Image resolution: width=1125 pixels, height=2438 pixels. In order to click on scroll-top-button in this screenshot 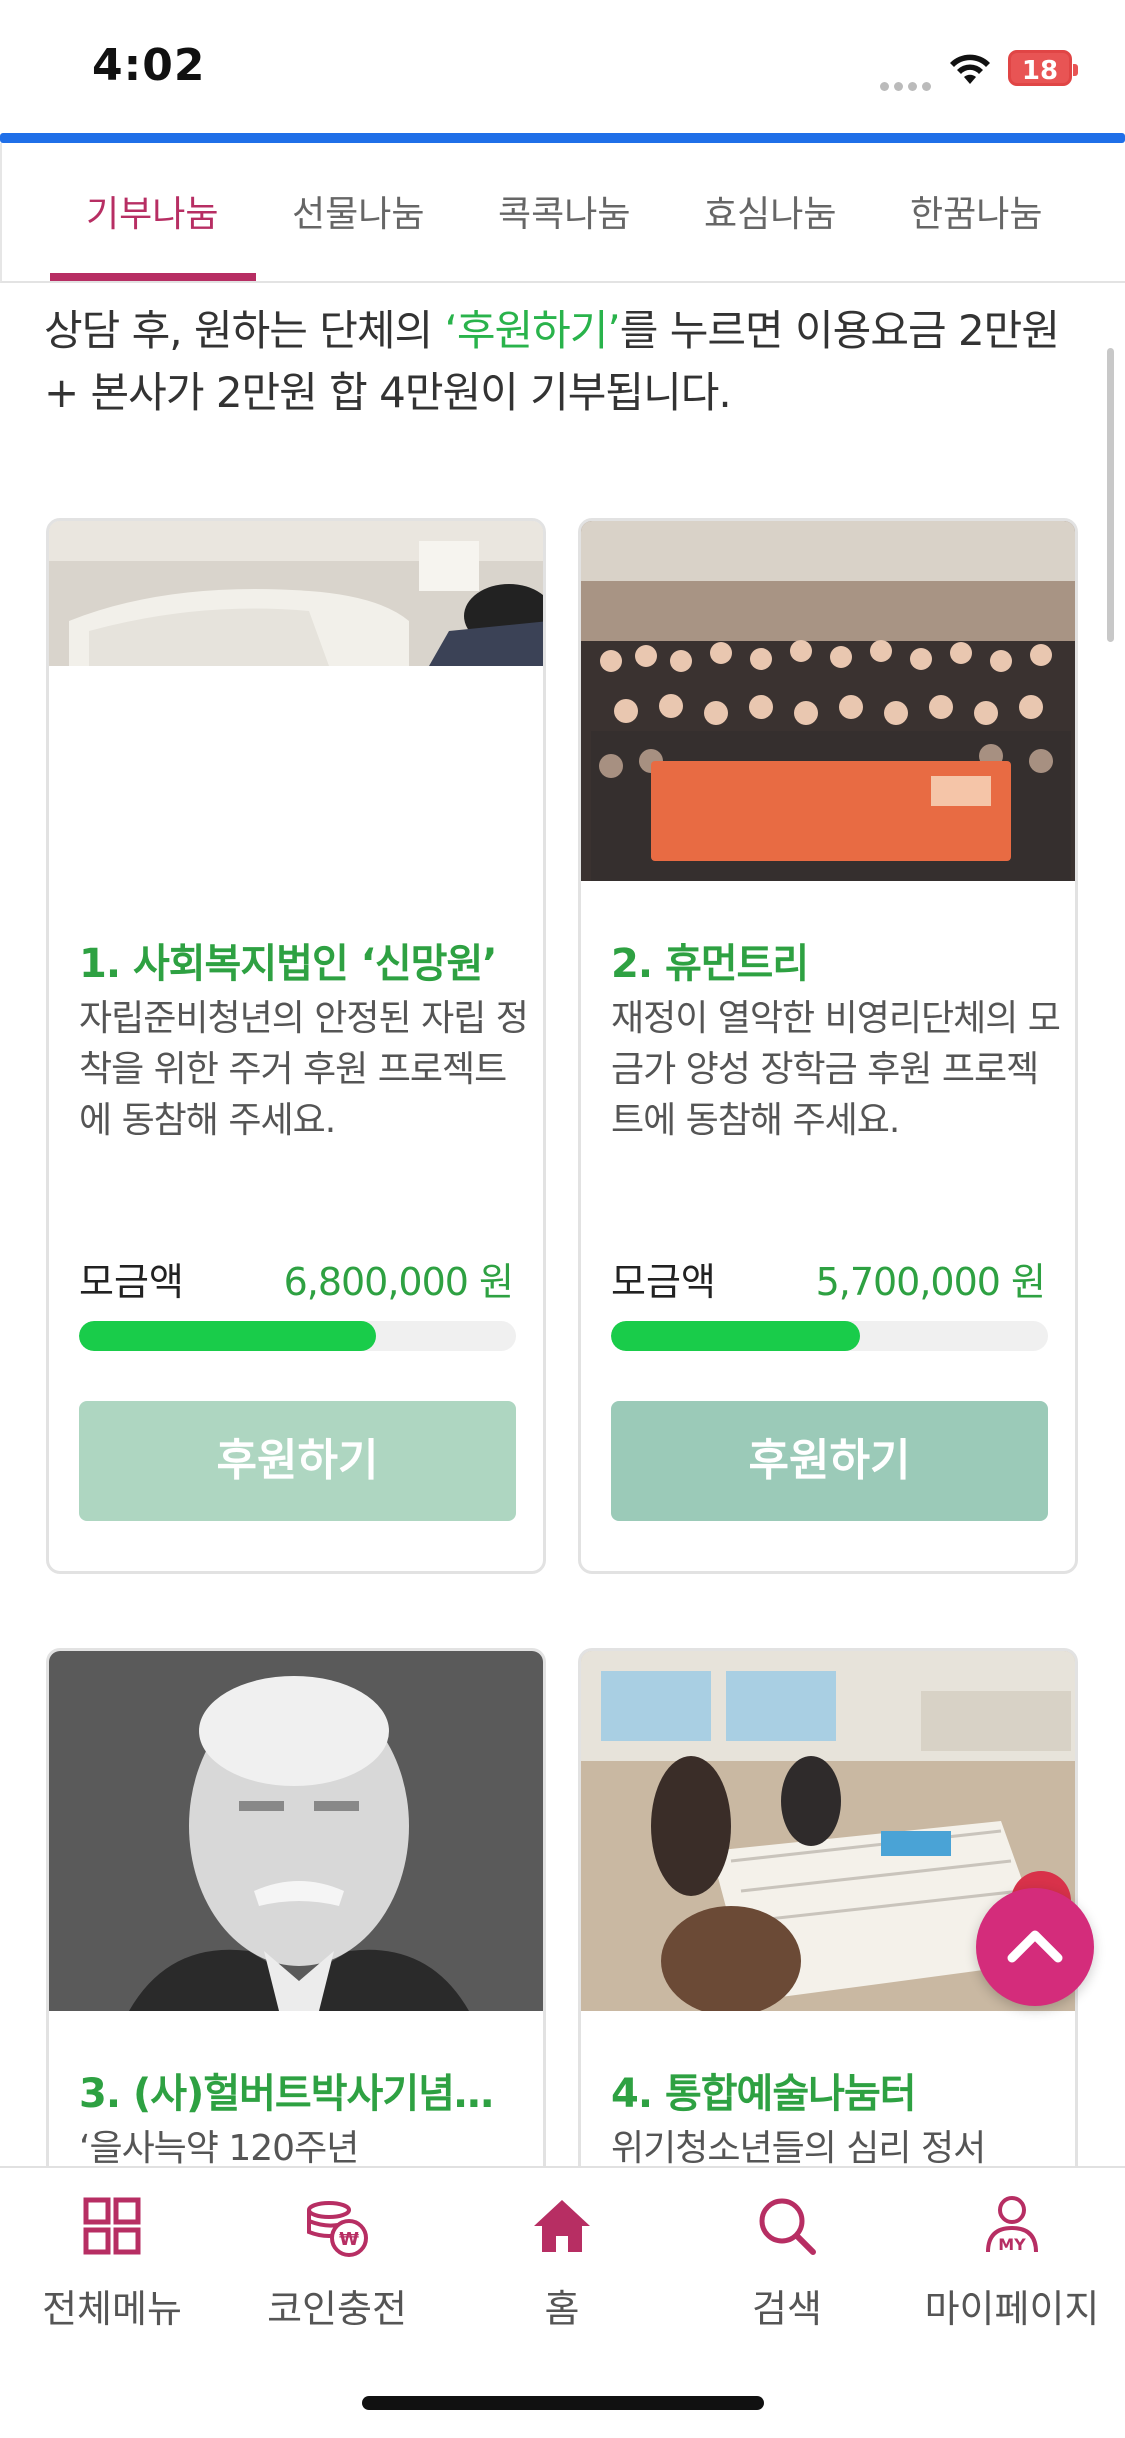, I will do `click(1035, 1947)`.